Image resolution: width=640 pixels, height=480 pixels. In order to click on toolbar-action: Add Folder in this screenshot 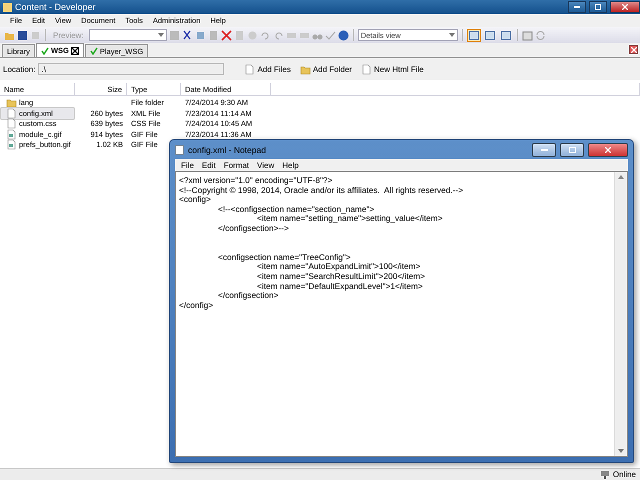, I will do `click(325, 69)`.